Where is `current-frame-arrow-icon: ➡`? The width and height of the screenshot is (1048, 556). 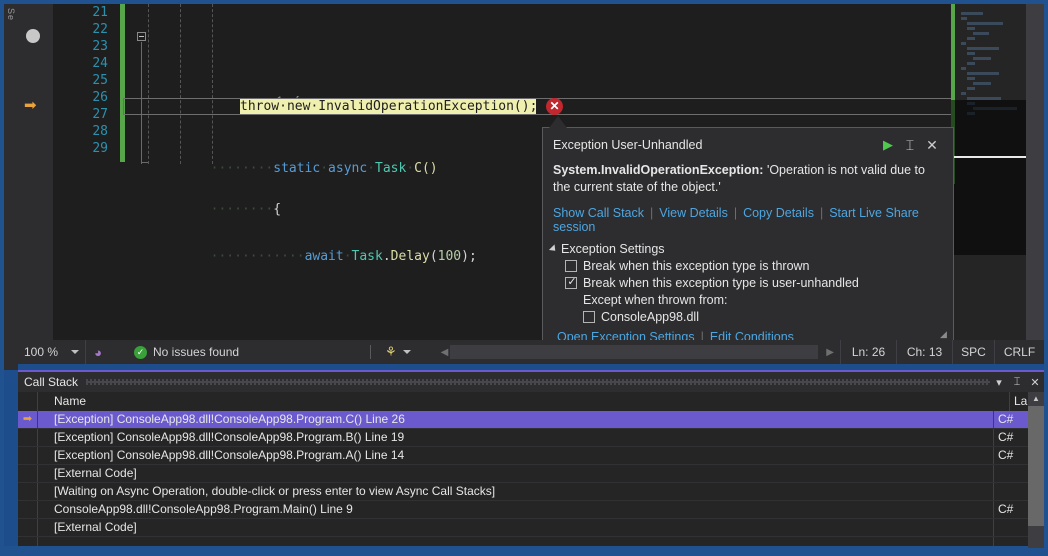
current-frame-arrow-icon: ➡ is located at coordinates (28, 419).